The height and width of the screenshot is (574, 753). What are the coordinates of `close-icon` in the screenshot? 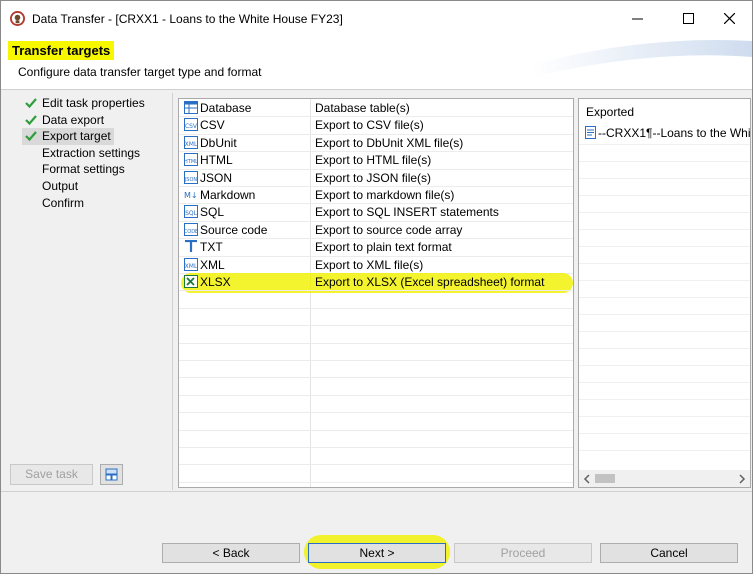 It's located at (729, 18).